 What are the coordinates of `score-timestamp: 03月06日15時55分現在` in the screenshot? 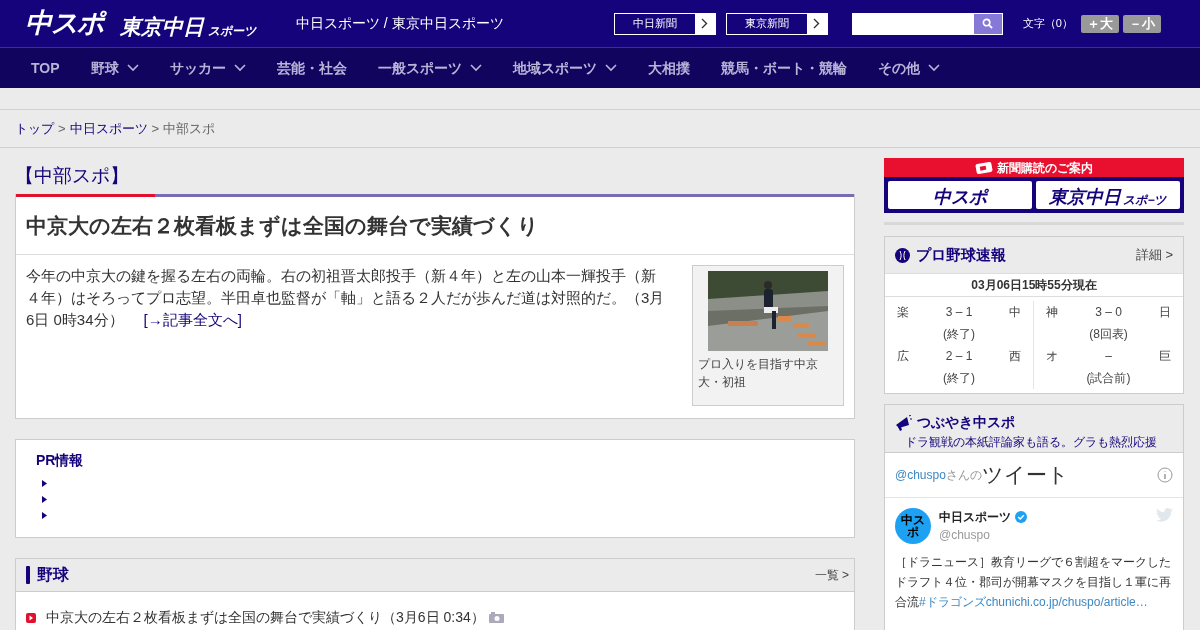 It's located at (1034, 285).